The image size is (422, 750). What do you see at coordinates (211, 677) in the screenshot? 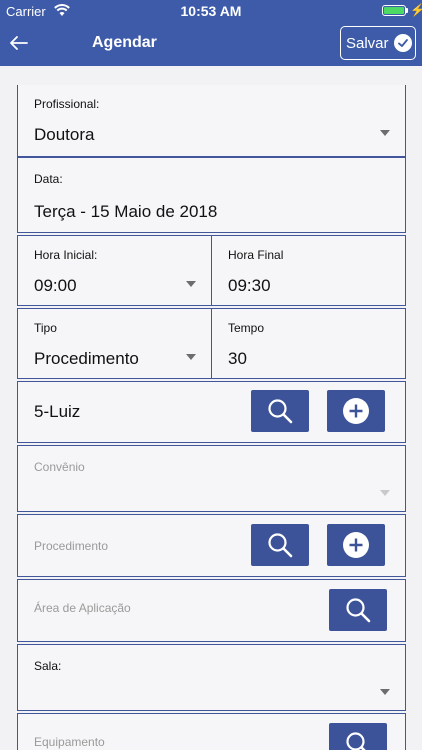
I see `sala-select: Sala:` at bounding box center [211, 677].